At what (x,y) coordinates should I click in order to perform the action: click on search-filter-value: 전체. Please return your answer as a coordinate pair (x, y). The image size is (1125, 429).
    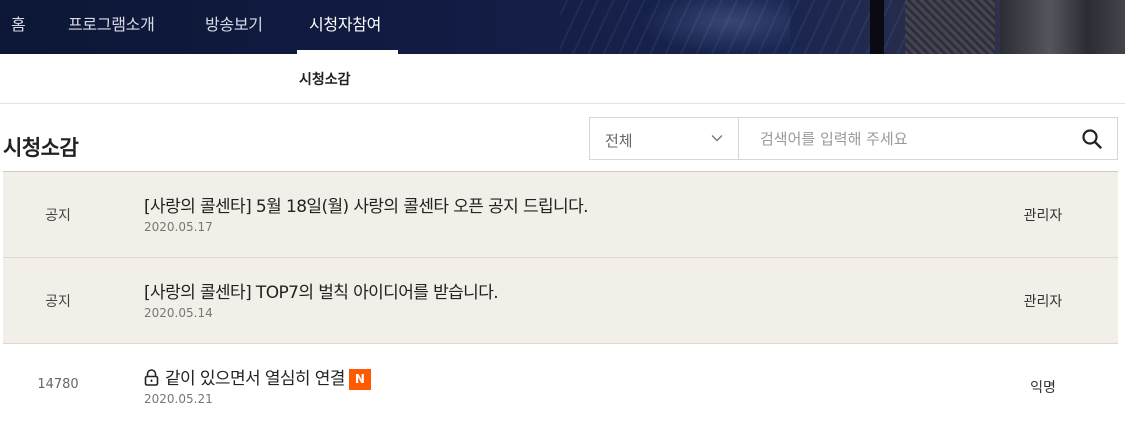
    Looking at the image, I should click on (619, 141).